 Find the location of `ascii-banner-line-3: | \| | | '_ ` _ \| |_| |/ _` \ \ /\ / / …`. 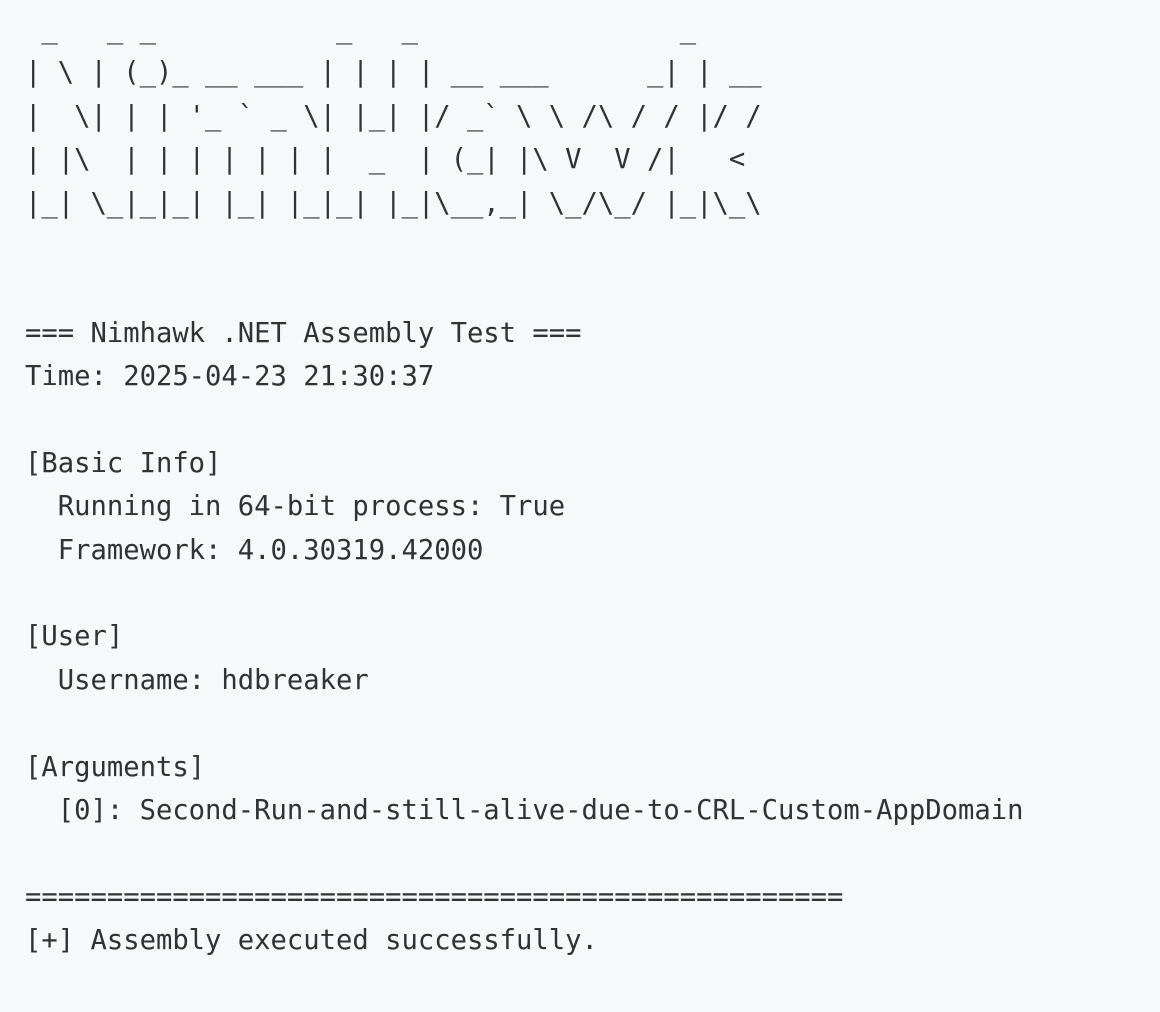

ascii-banner-line-3: | \| | | '_ ` _ \| |_| |/ _` \ \ /\ / / … is located at coordinates (393, 116).